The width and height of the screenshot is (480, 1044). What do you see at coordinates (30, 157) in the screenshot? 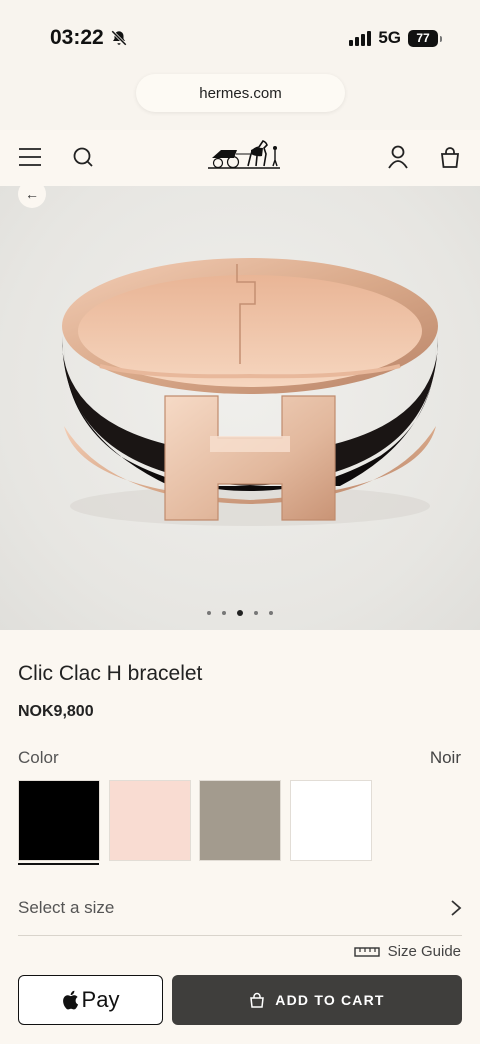
I see `menu-icon` at bounding box center [30, 157].